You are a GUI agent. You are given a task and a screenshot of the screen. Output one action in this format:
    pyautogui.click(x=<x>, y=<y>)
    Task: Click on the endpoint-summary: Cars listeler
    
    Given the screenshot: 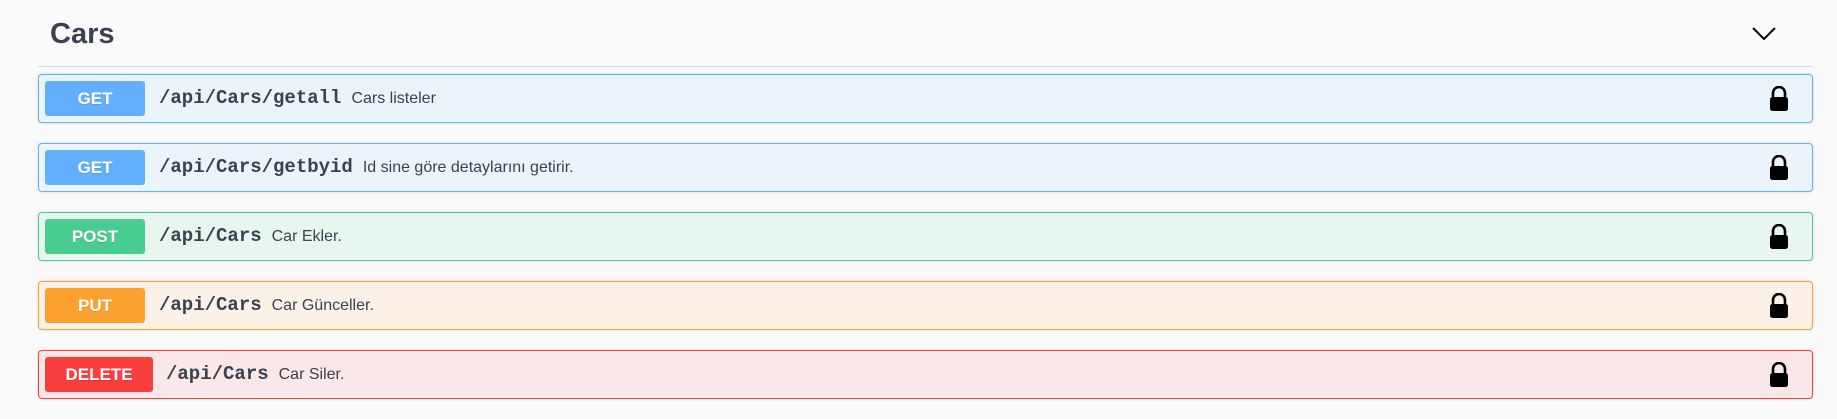 What is the action you would take?
    pyautogui.click(x=393, y=98)
    